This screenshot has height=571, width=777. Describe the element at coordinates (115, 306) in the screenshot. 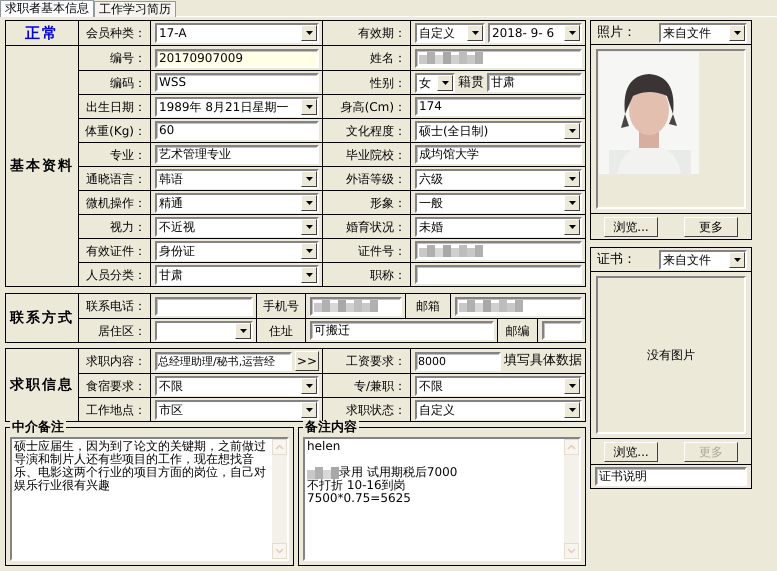

I see `field-label: 联系电话：` at that location.